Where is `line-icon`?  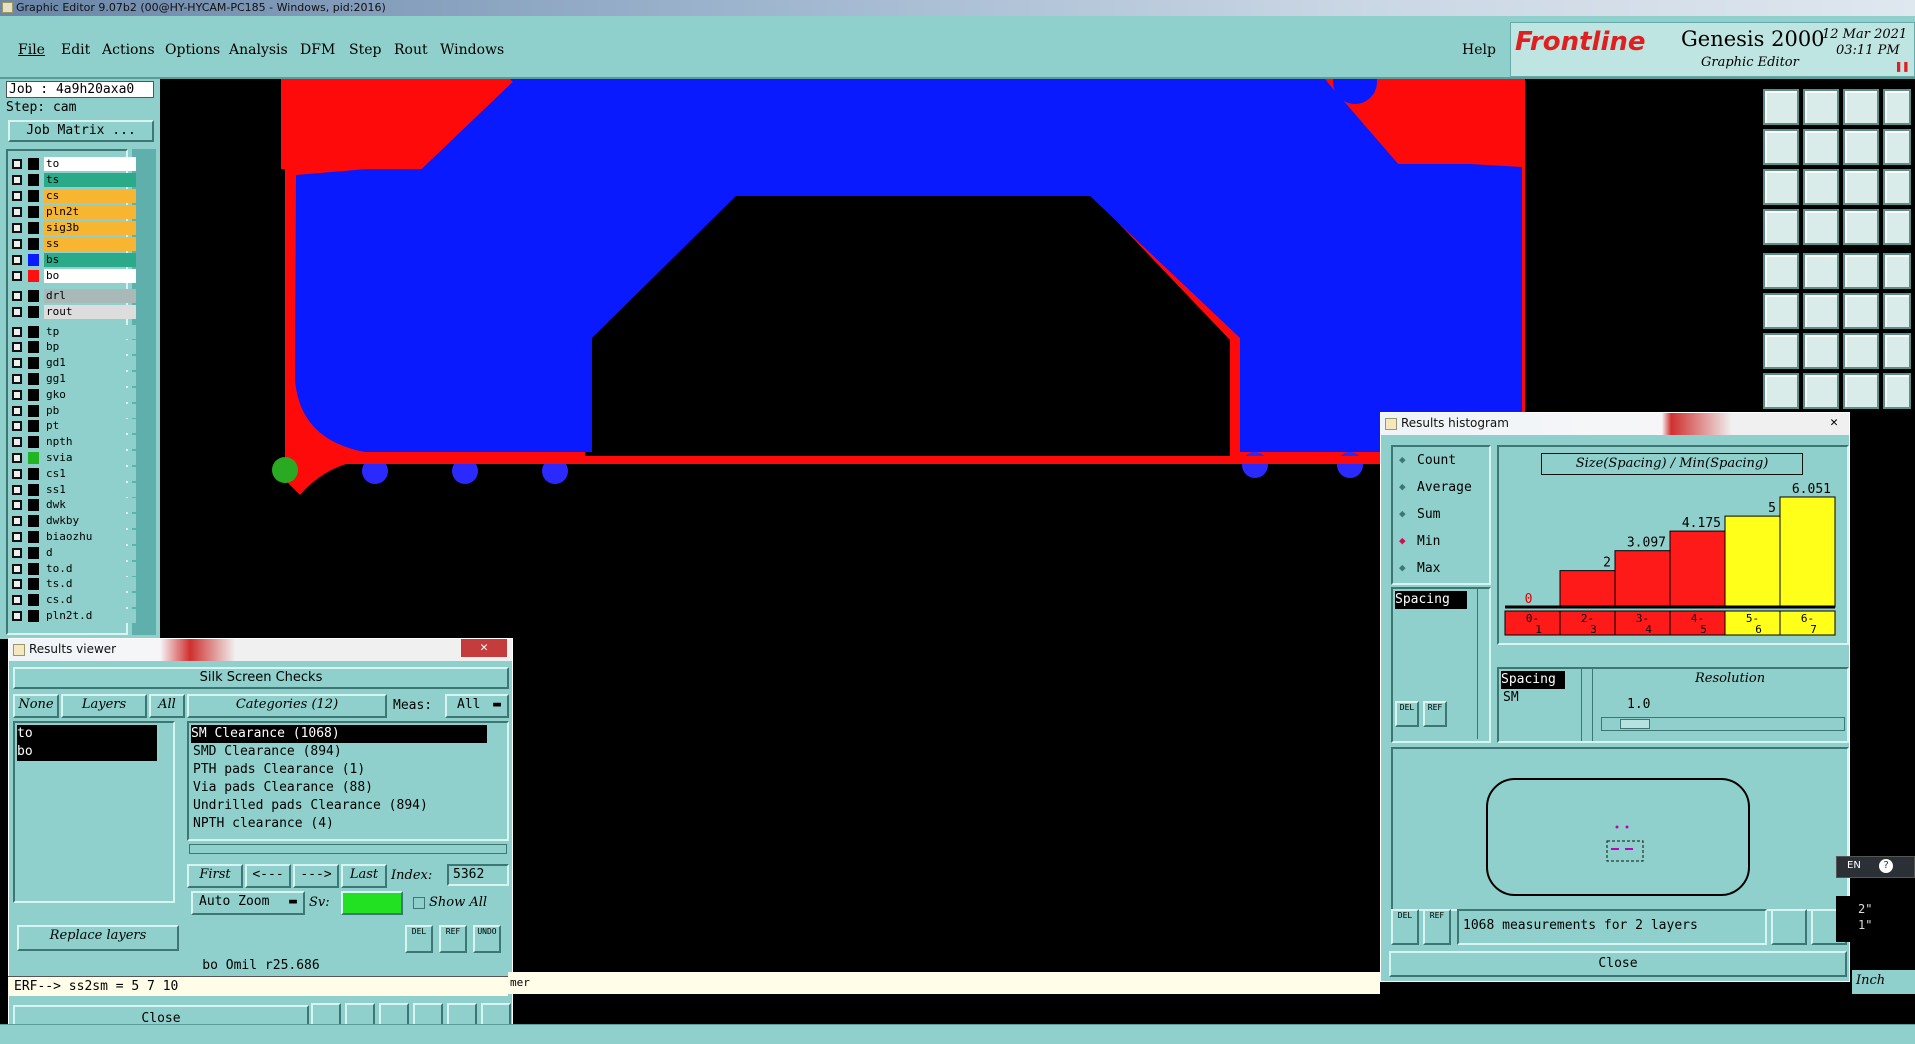
line-icon is located at coordinates (1861, 271).